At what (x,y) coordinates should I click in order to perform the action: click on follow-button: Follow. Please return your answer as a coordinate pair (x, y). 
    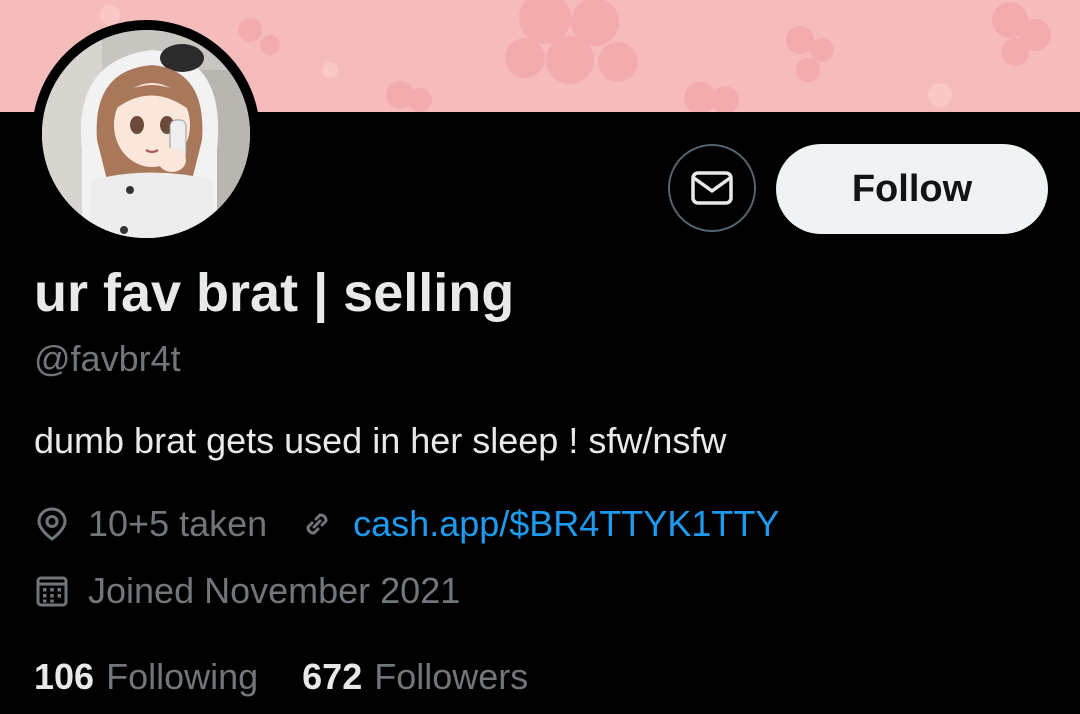
    Looking at the image, I should click on (912, 189).